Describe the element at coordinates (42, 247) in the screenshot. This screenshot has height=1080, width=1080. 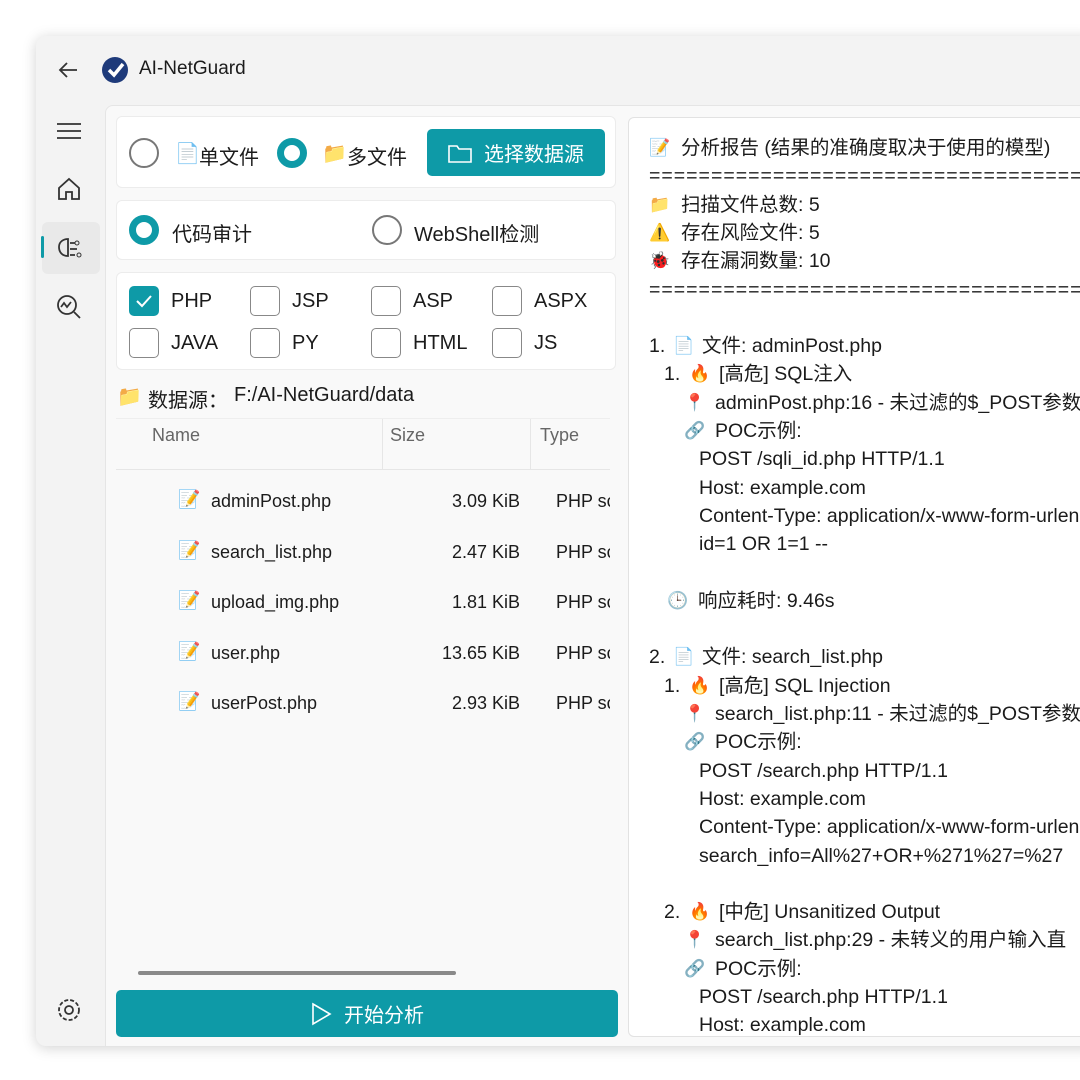
I see `selected-indicator` at that location.